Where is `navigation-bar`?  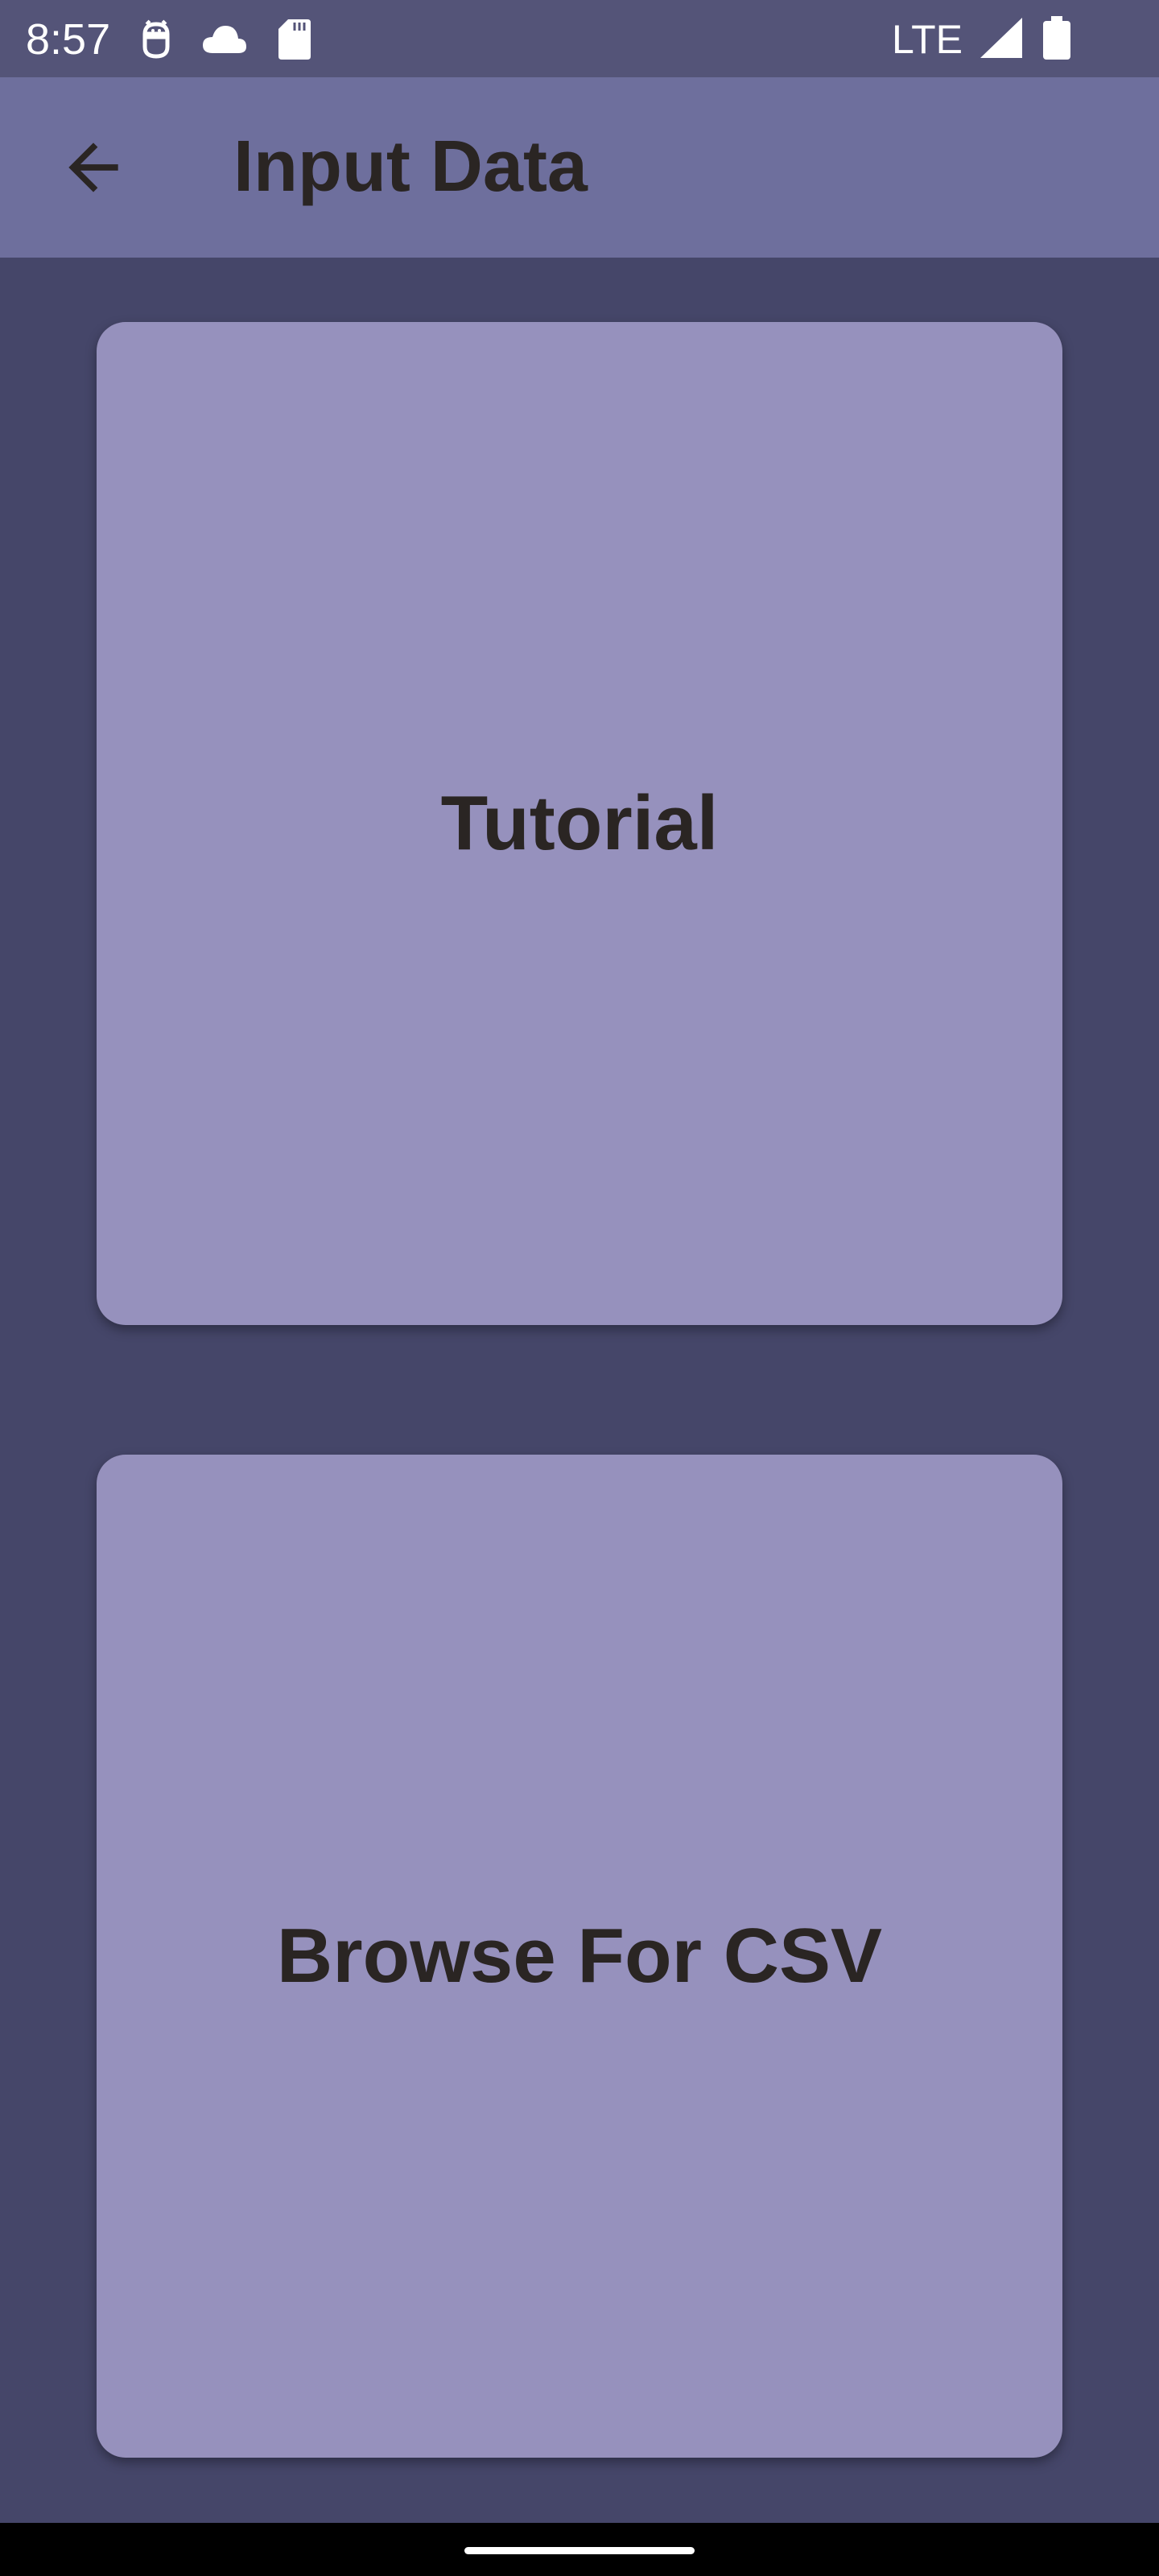 navigation-bar is located at coordinates (579, 2549).